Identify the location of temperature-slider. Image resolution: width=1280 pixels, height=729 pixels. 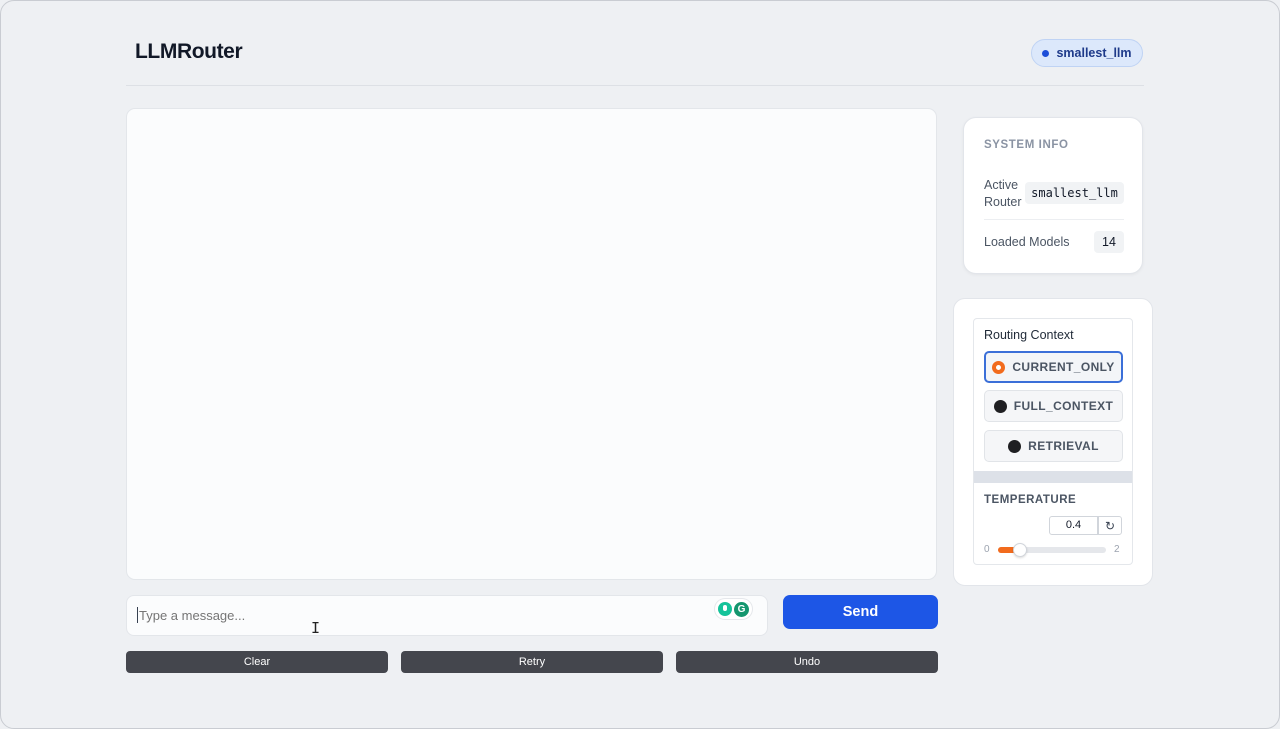
(1052, 550).